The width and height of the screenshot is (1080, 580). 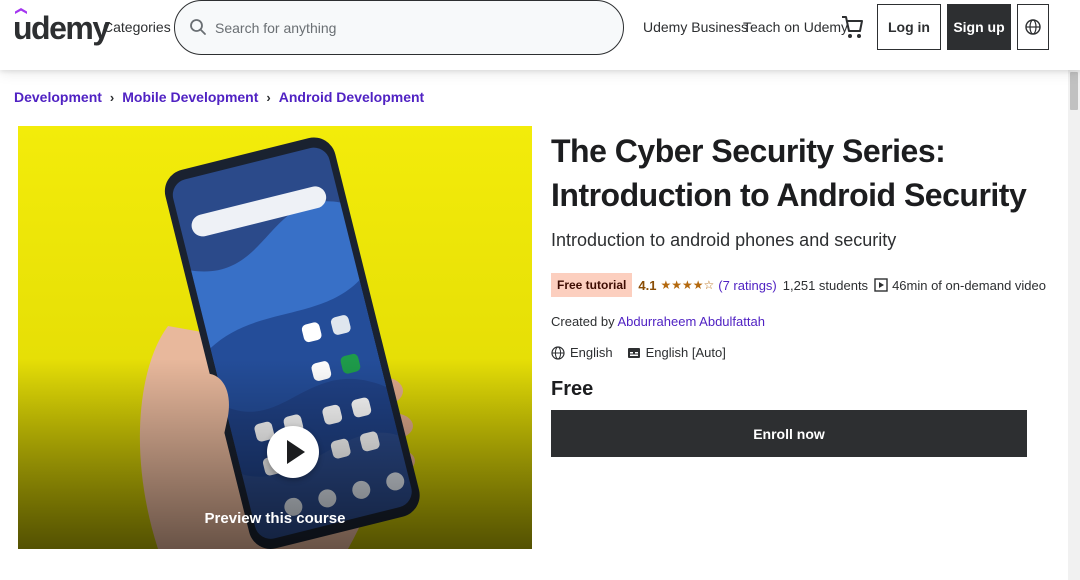 What do you see at coordinates (58, 97) in the screenshot?
I see `breadcrumb-development: Development` at bounding box center [58, 97].